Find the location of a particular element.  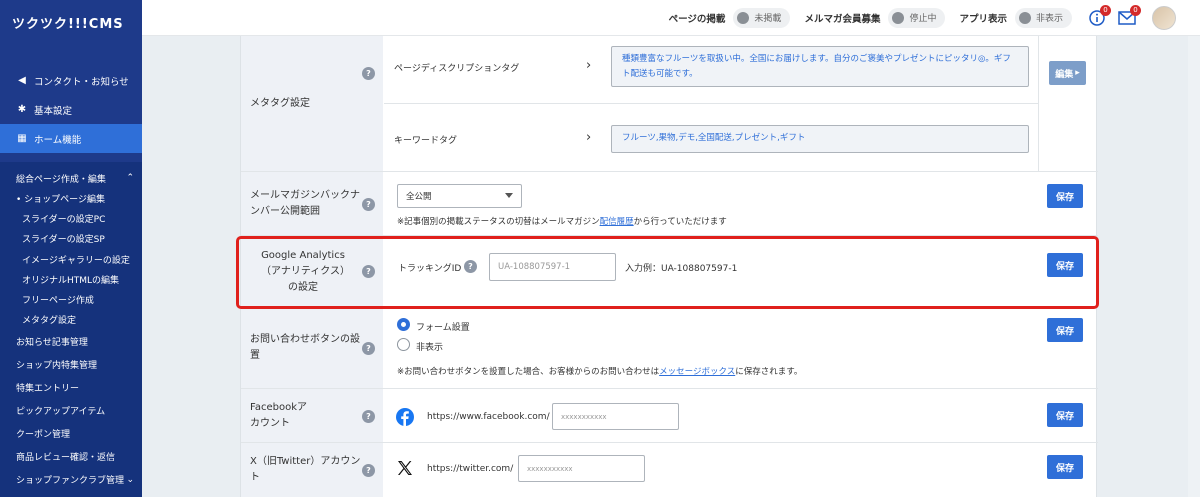

facebook-account-input: xxxxxxxxxxx is located at coordinates (615, 416).